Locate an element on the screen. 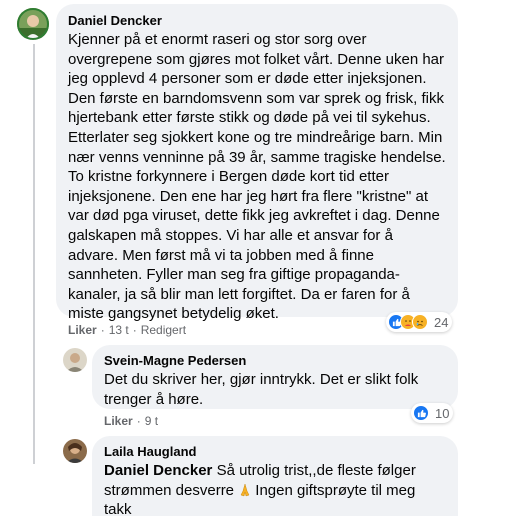 The height and width of the screenshot is (520, 506). comment-actions-main: Liker · 13 t · Redigert is located at coordinates (127, 330).